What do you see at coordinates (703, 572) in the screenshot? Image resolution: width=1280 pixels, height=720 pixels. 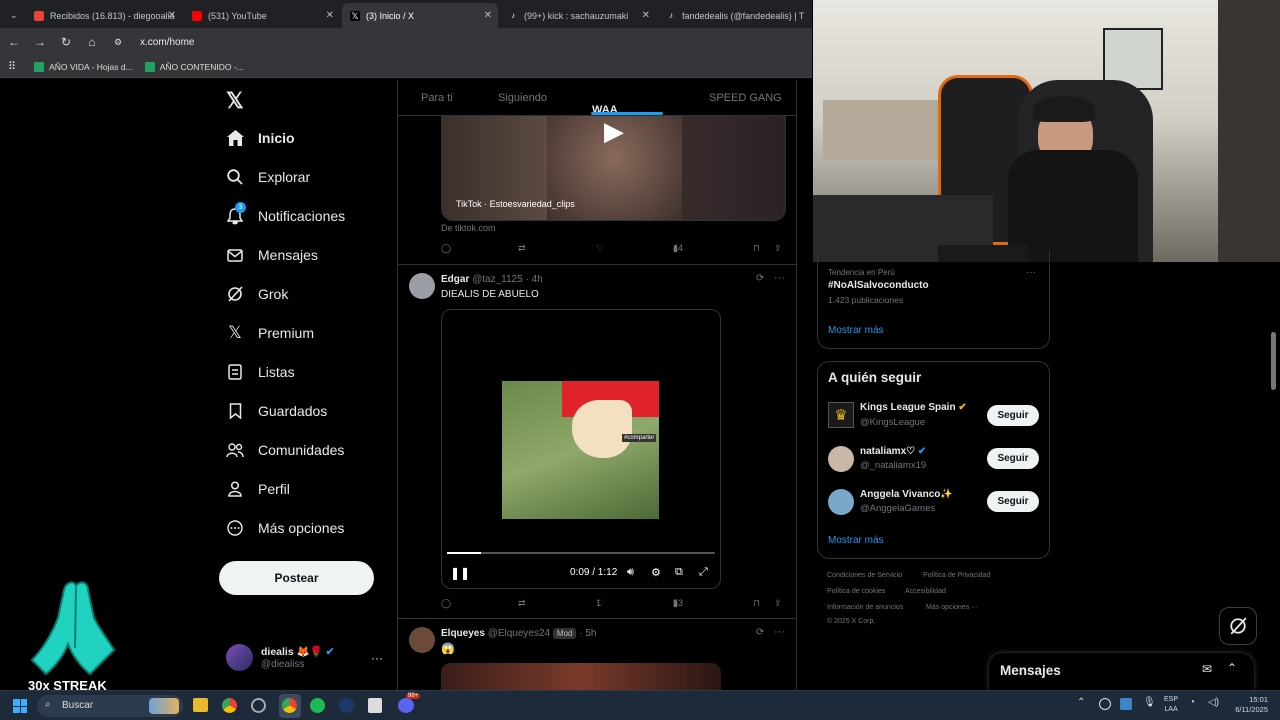 I see `fullscreen-icon: ⤢` at bounding box center [703, 572].